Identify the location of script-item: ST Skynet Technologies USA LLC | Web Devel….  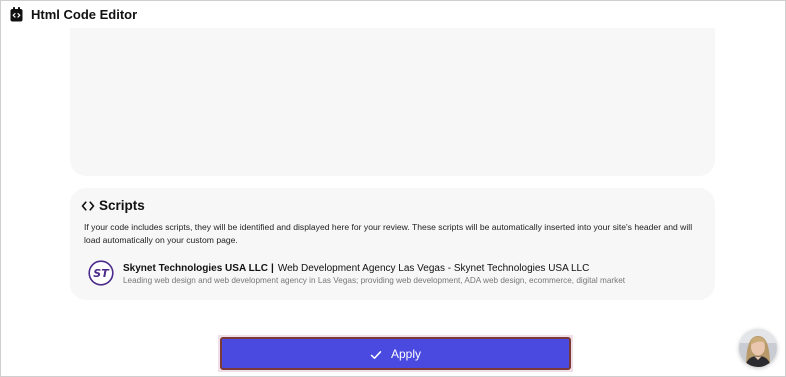
(356, 273).